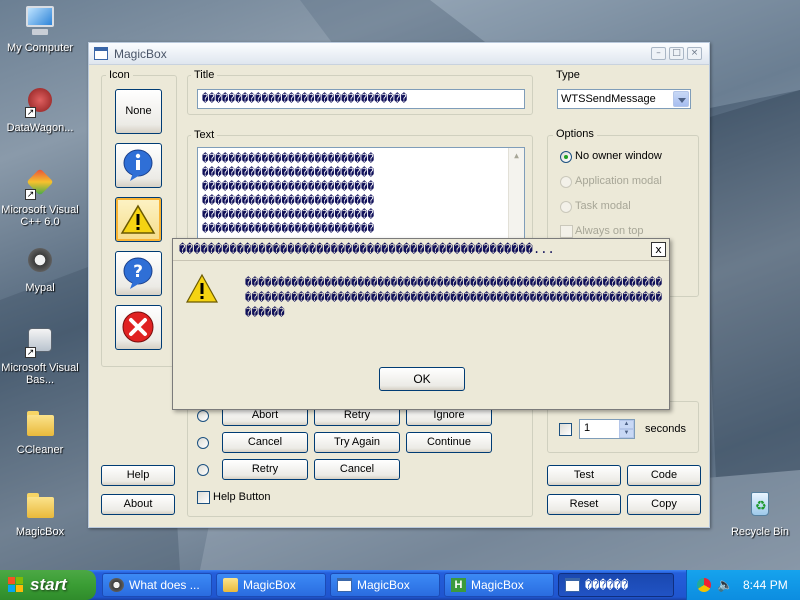 The height and width of the screenshot is (600, 800). I want to click on visual-basic-icon: ↗, so click(40, 341).